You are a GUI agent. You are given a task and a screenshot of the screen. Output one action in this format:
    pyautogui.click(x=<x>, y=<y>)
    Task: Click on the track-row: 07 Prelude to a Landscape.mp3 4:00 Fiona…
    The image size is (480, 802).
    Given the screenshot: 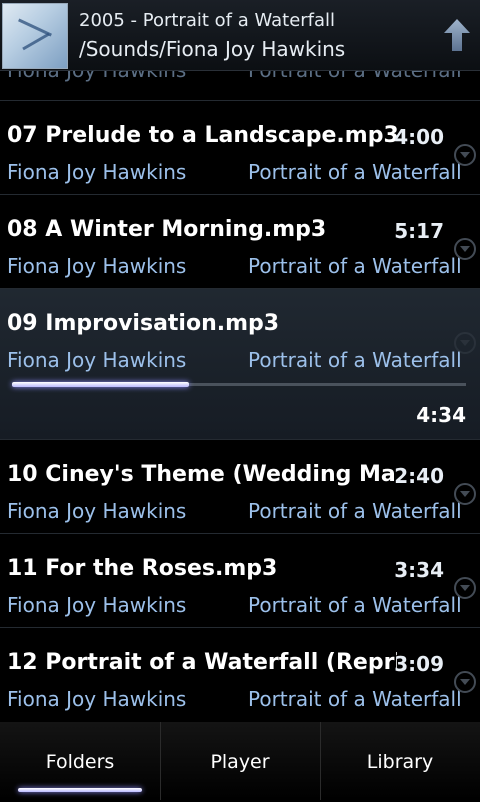 What is the action you would take?
    pyautogui.click(x=240, y=148)
    